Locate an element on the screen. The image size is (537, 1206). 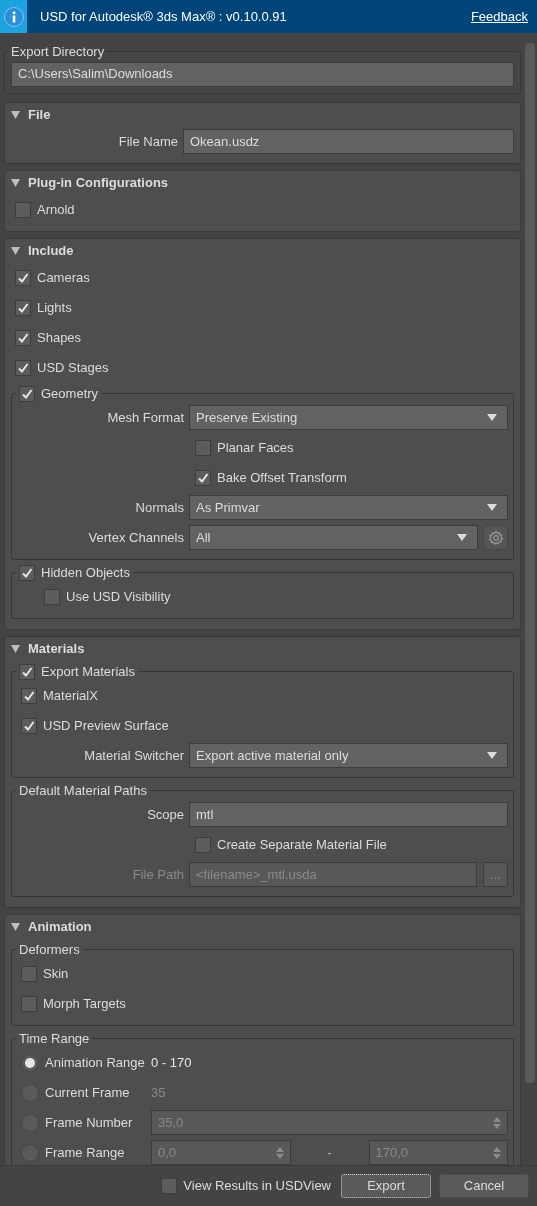
group-label: Time Range is located at coordinates (54, 1038).